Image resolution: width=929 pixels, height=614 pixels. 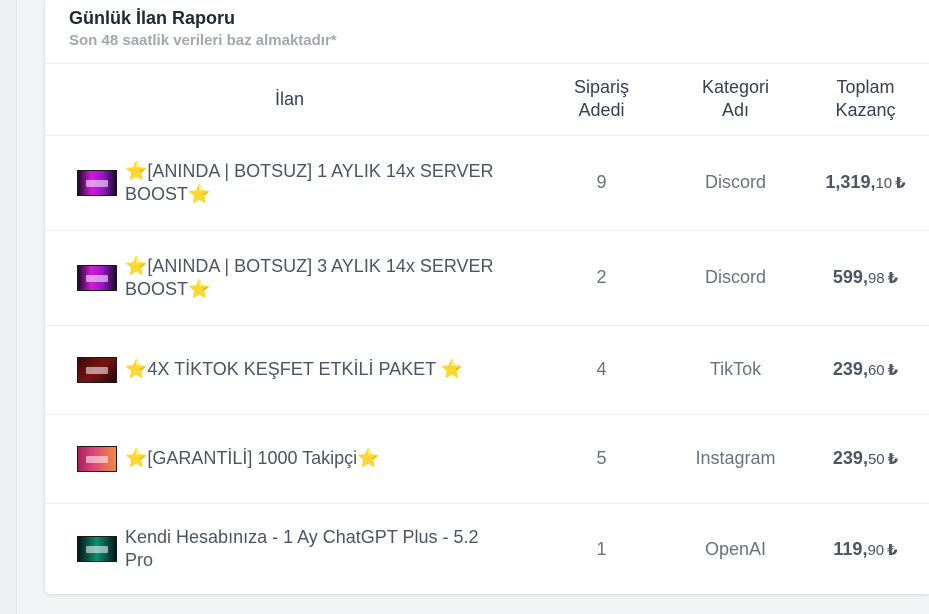 What do you see at coordinates (294, 369) in the screenshot?
I see `listing-title: ⭐4X TİKTOK KEŞFET ETKİLİ PAKET ⭐` at bounding box center [294, 369].